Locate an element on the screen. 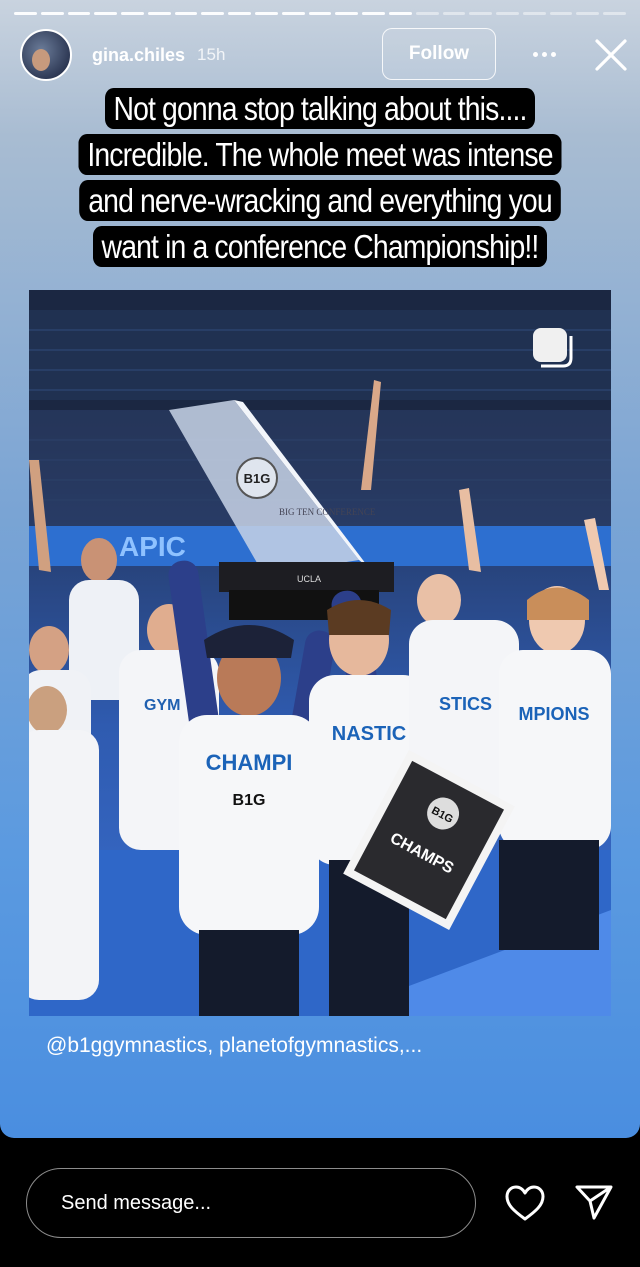 This screenshot has height=1267, width=640. sticker-icon is located at coordinates (553, 348).